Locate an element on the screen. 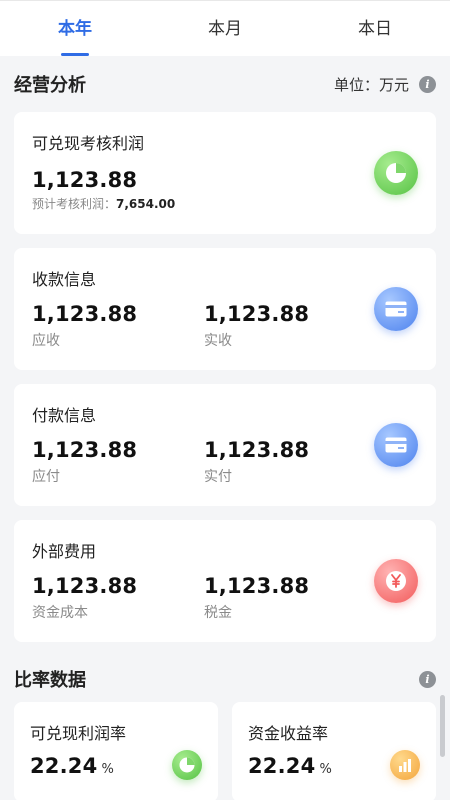  payable-value: 1,123.88 is located at coordinates (85, 450).